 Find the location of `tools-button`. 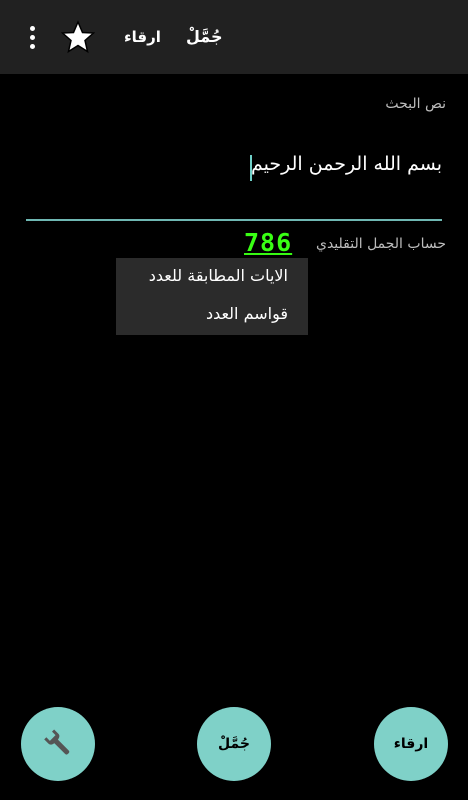

tools-button is located at coordinates (58, 744).